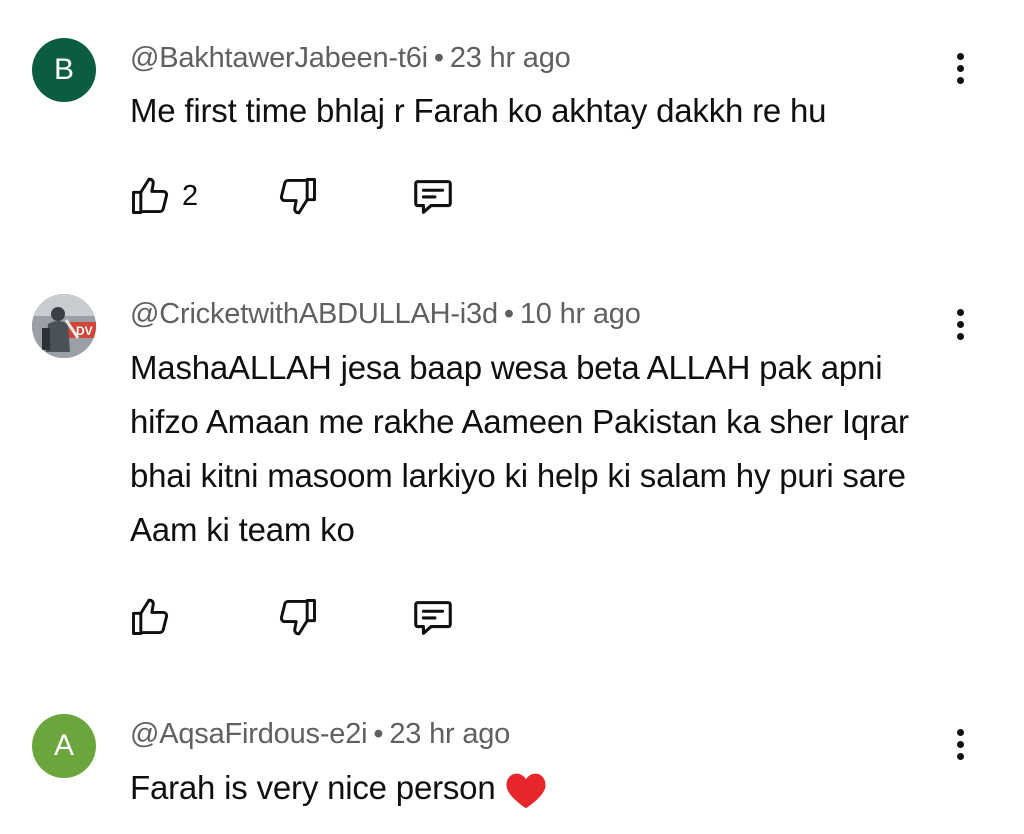 The width and height of the screenshot is (1024, 834). What do you see at coordinates (64, 70) in the screenshot?
I see `avatar: B` at bounding box center [64, 70].